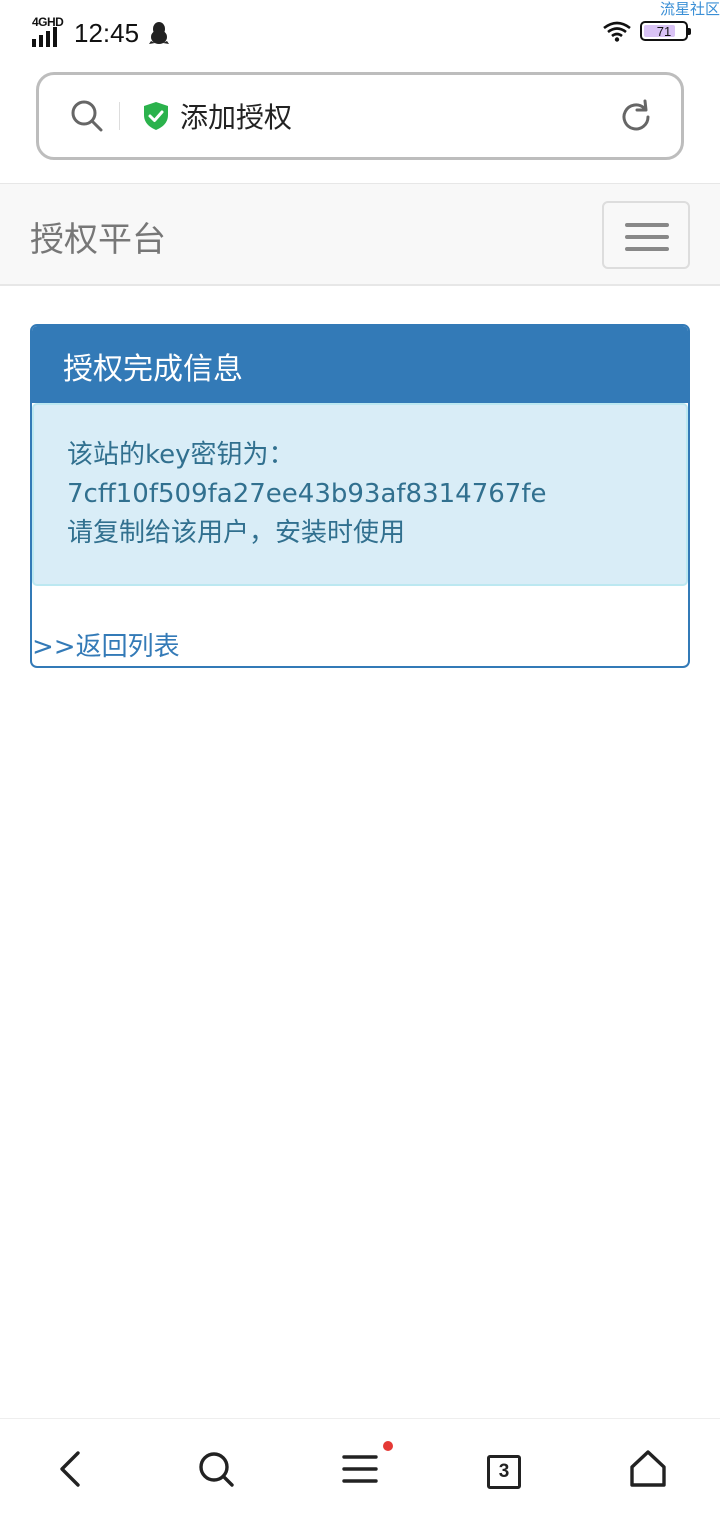 This screenshot has height=1520, width=720. Describe the element at coordinates (360, 364) in the screenshot. I see `panel-heading: 授权完成信息` at that location.